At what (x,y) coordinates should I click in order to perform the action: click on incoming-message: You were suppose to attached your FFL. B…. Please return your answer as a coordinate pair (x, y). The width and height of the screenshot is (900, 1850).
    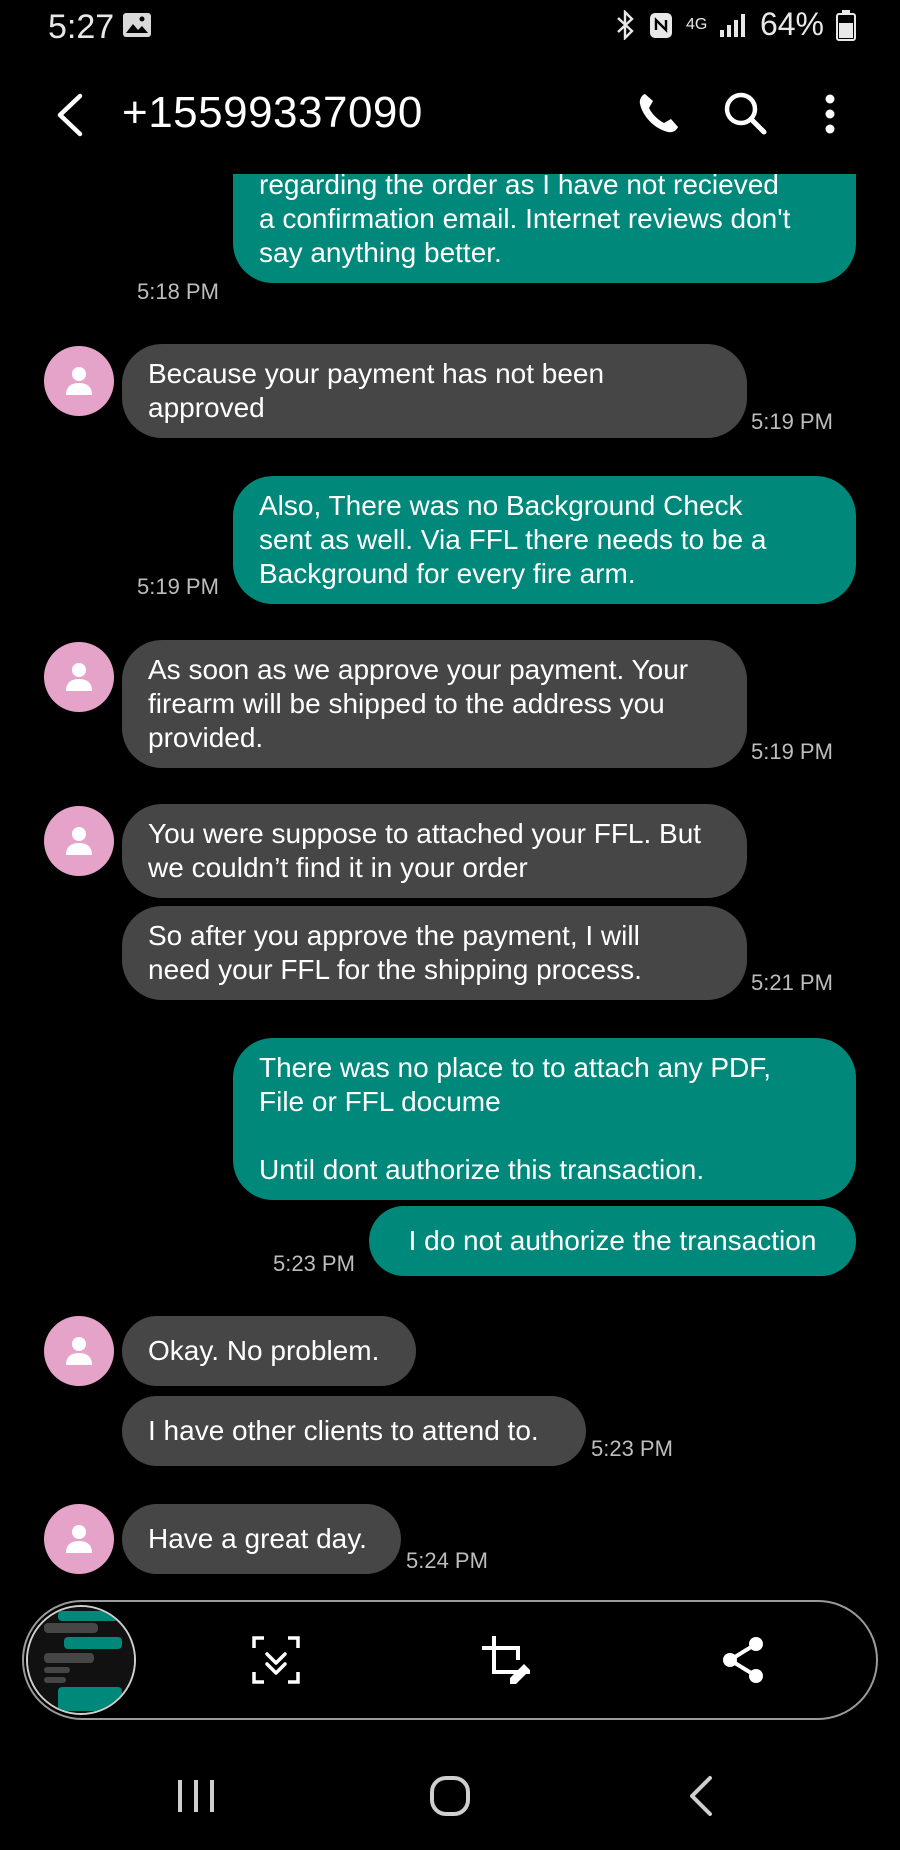
    Looking at the image, I should click on (434, 851).